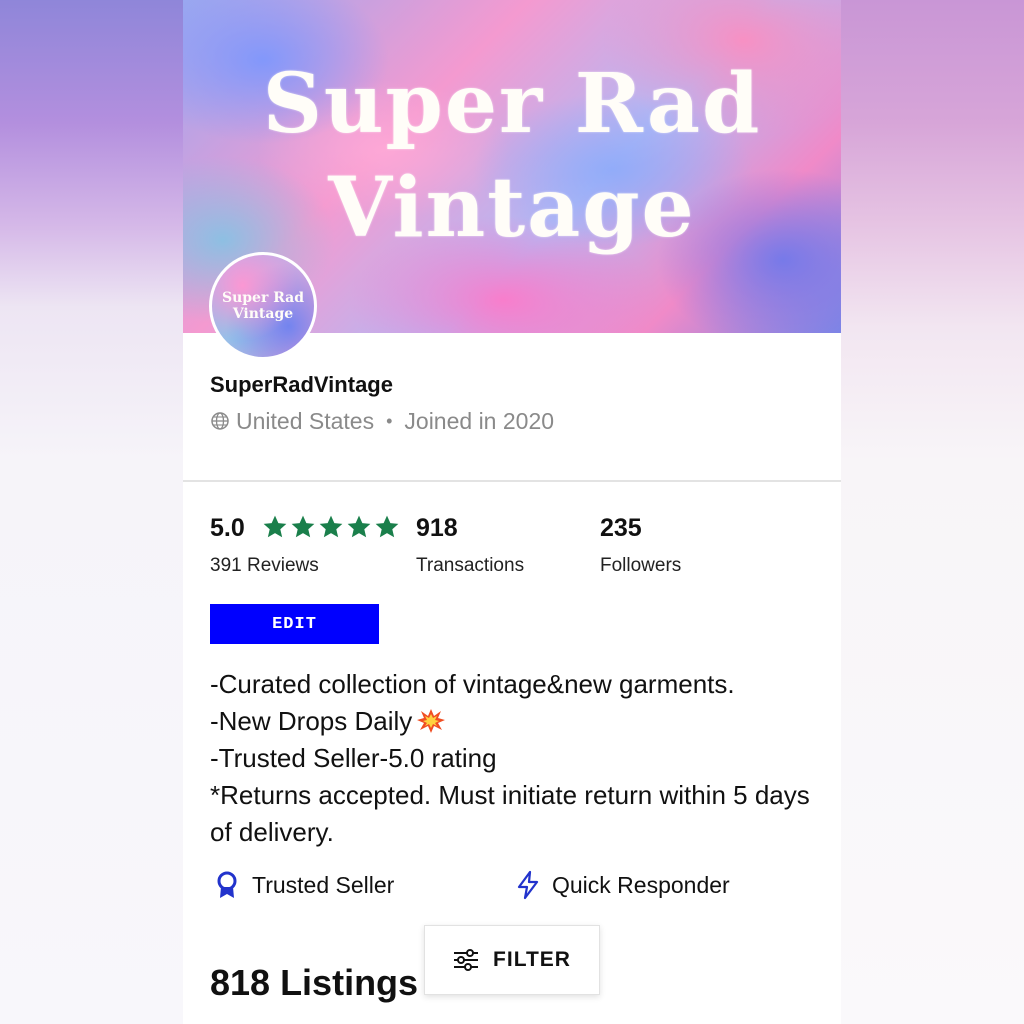 This screenshot has height=1024, width=1024. I want to click on shop-joined: Joined in 2020, so click(479, 420).